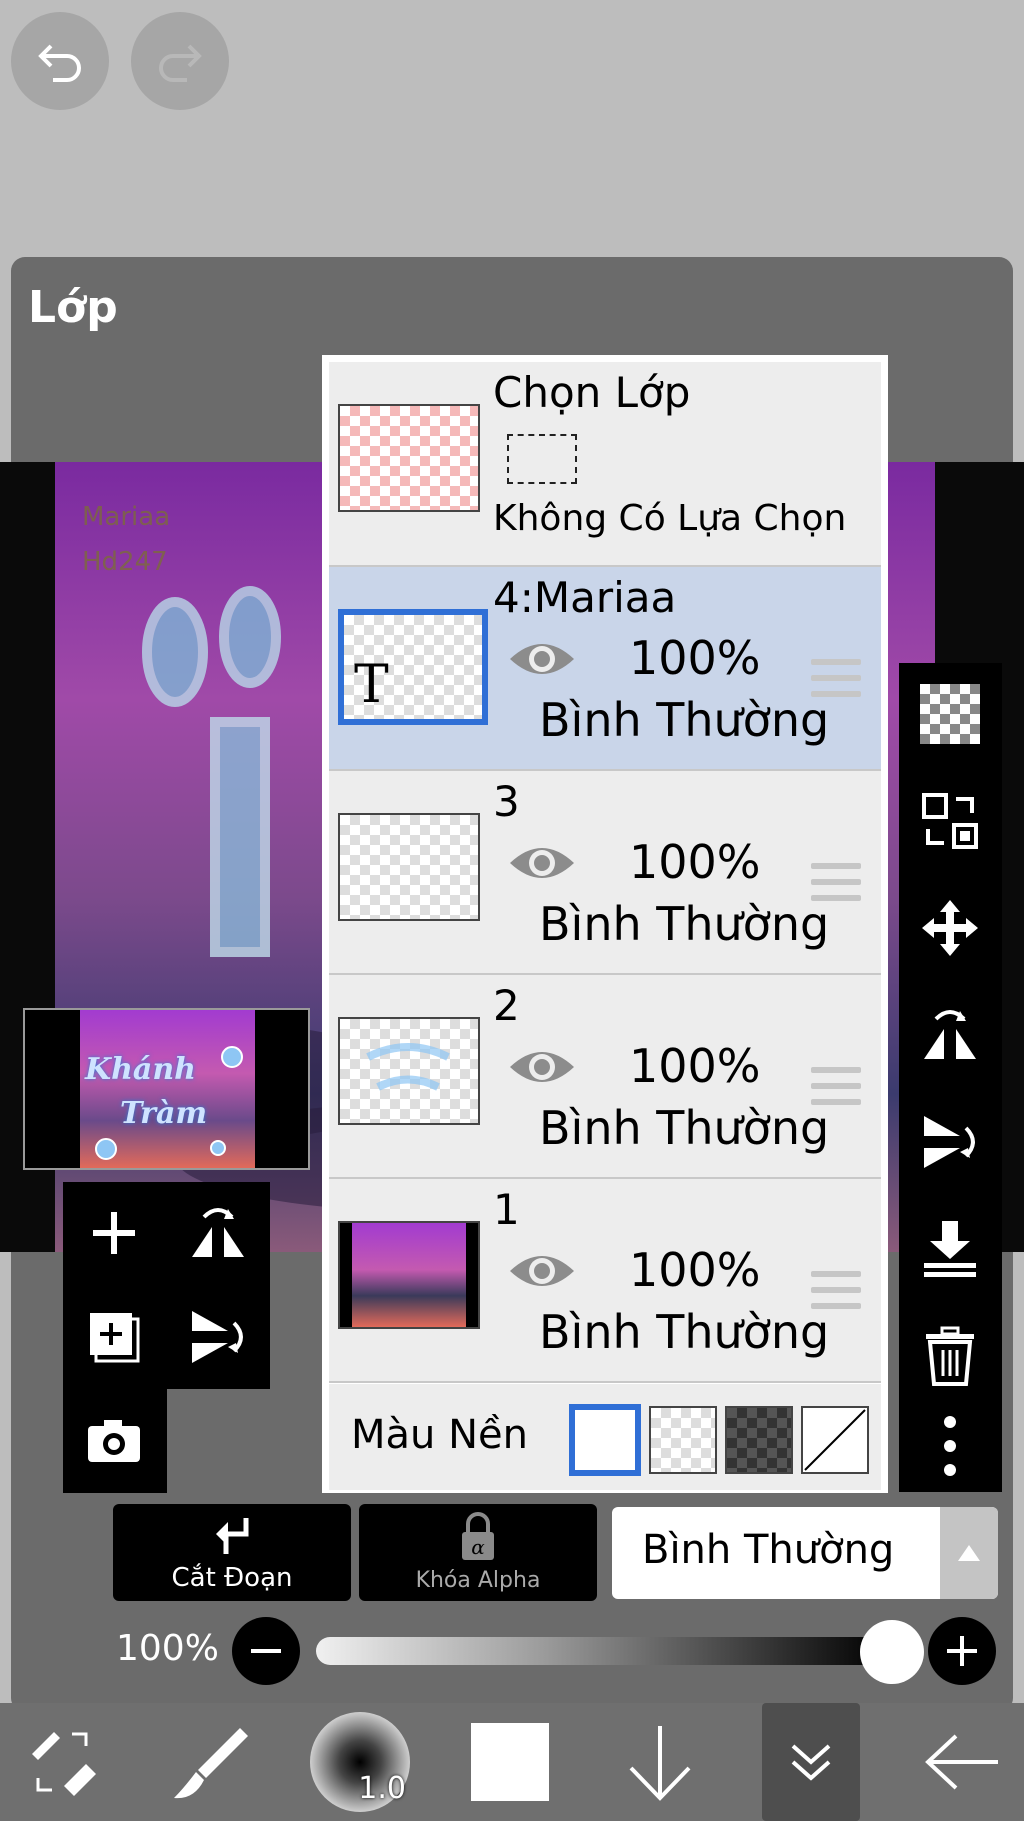  I want to click on lock-icon: α, so click(478, 1536).